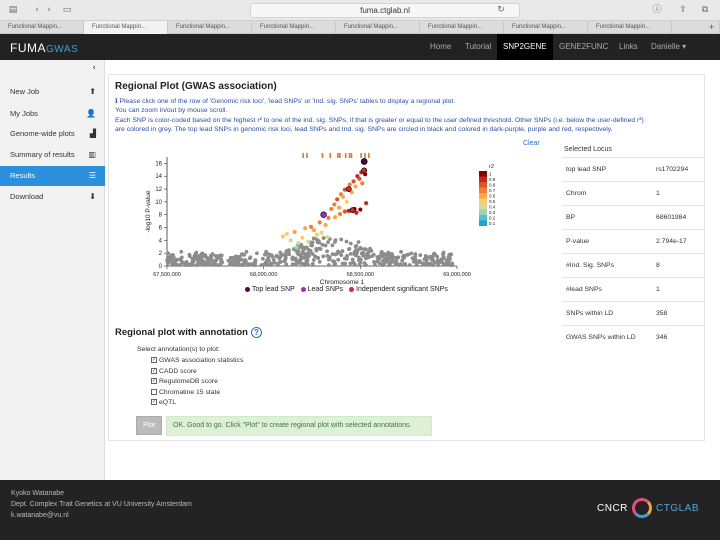 Image resolution: width=720 pixels, height=540 pixels. What do you see at coordinates (52, 176) in the screenshot?
I see `sidebar-item-results: Results ☰` at bounding box center [52, 176].